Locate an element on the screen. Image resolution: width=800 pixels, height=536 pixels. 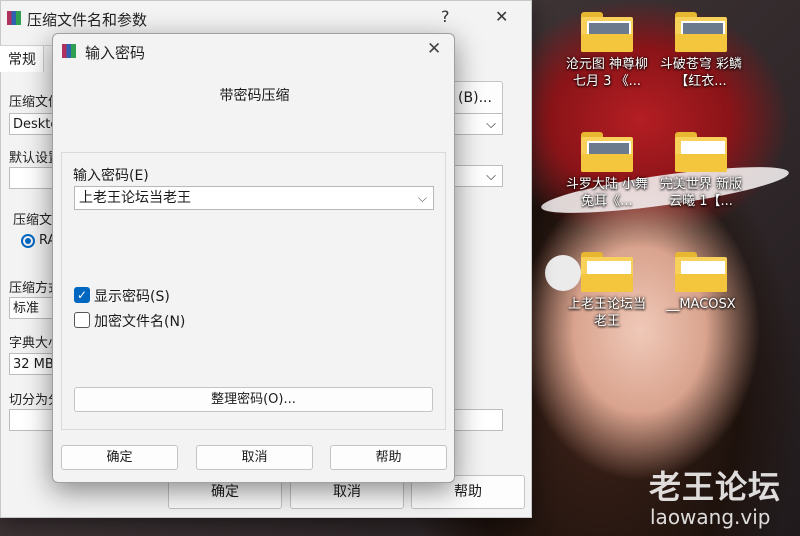
show-password-checkbox: ✓ is located at coordinates (82, 295).